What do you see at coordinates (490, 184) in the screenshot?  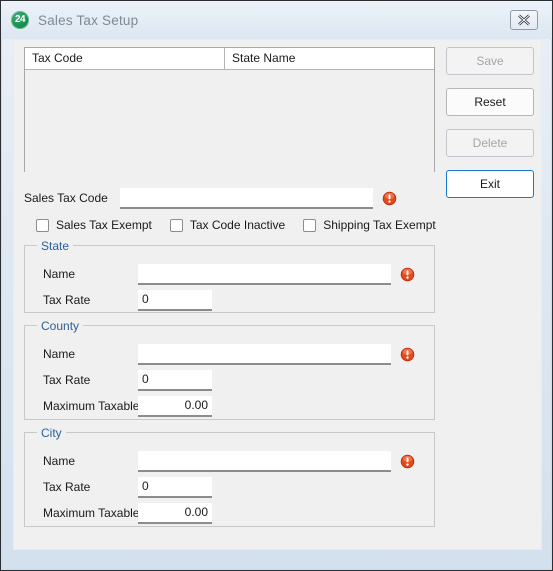 I see `exit-button: Exit` at bounding box center [490, 184].